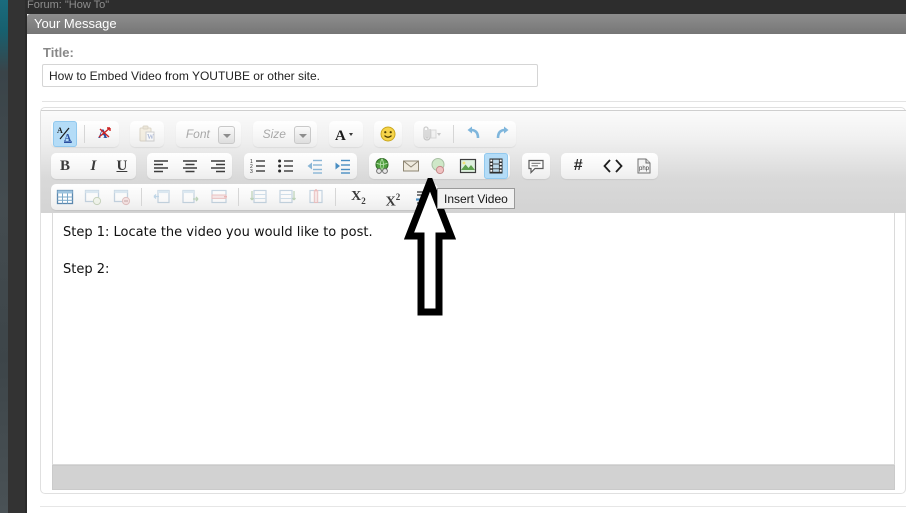 The width and height of the screenshot is (906, 513). I want to click on align-left-glyph, so click(161, 166).